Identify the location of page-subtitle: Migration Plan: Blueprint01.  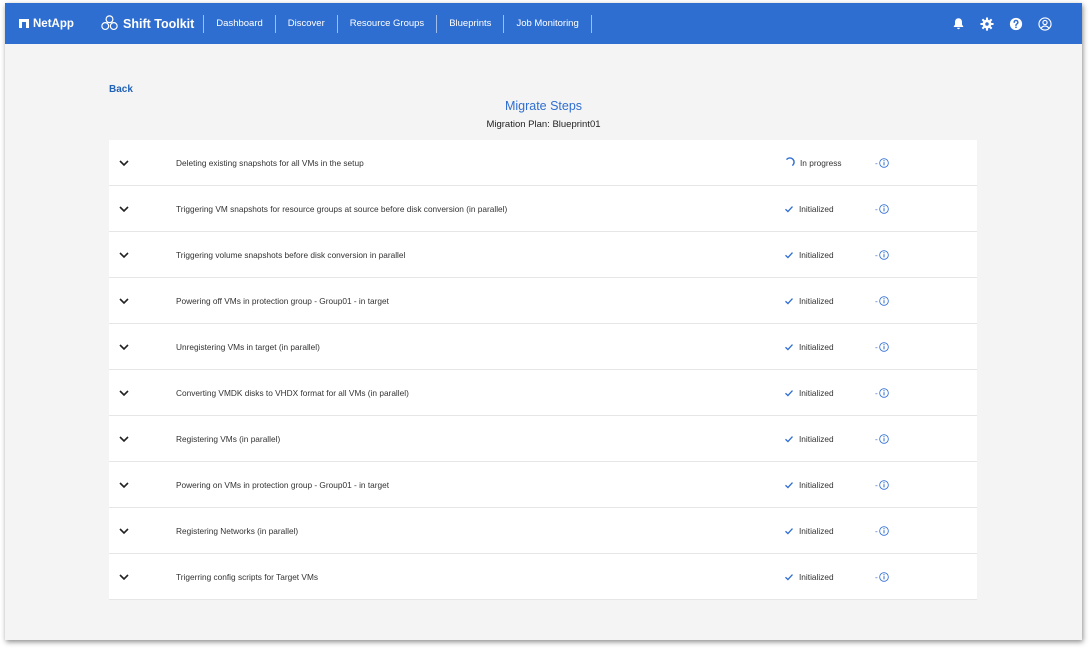
(543, 124).